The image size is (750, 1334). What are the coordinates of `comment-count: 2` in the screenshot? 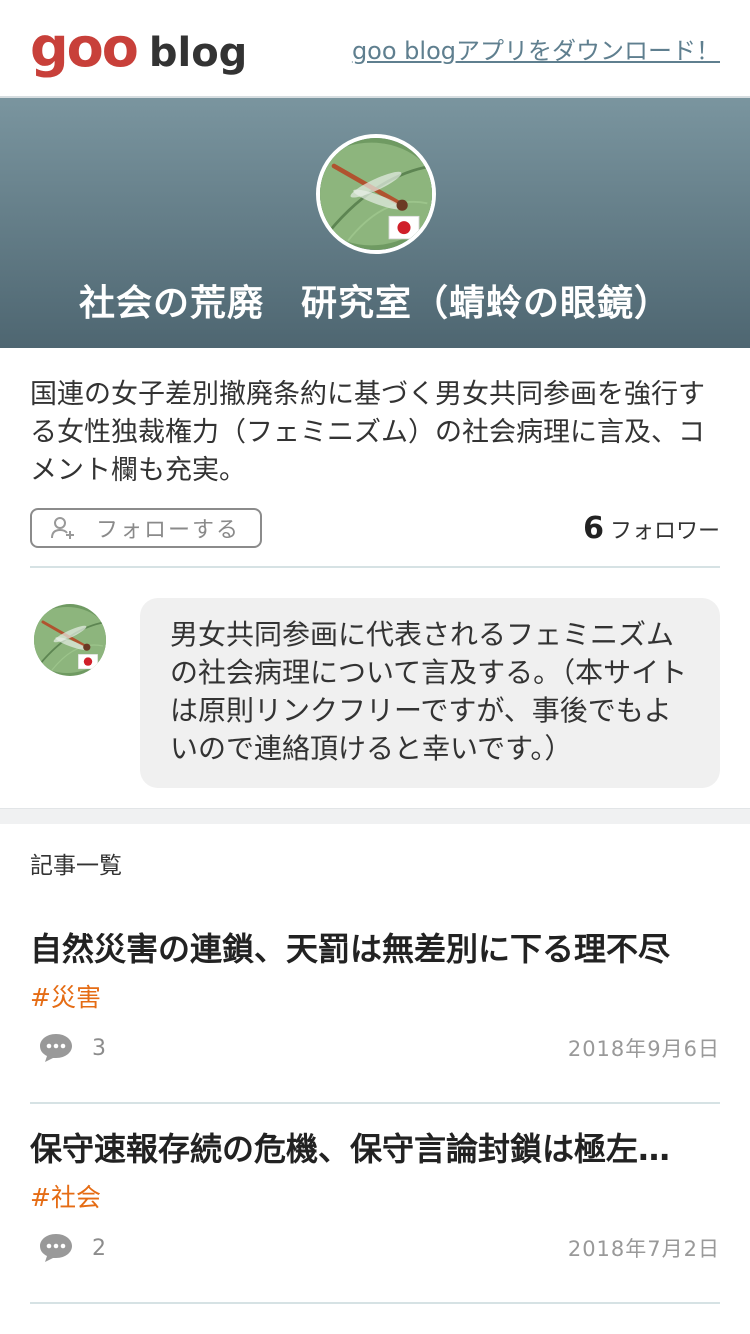 It's located at (72, 1248).